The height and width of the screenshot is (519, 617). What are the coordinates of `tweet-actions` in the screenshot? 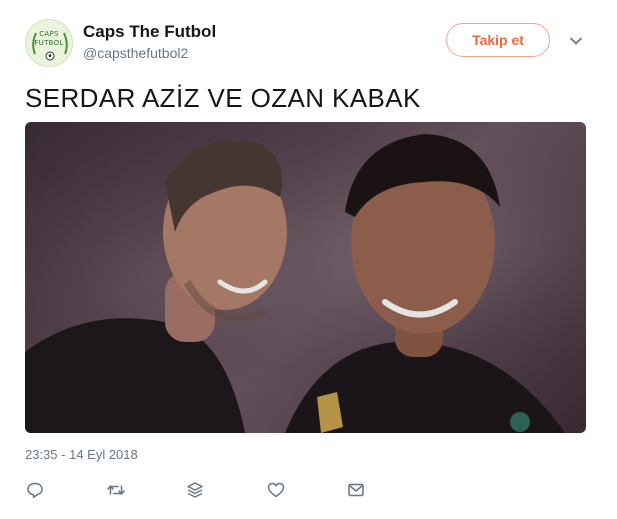 It's located at (205, 490).